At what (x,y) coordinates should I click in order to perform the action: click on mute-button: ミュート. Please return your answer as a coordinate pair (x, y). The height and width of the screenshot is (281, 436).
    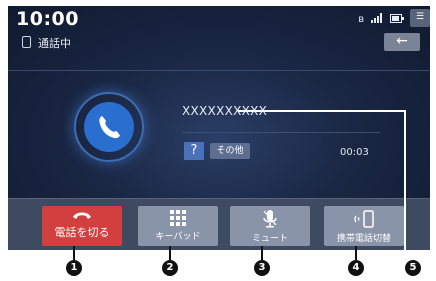
    Looking at the image, I should click on (270, 226).